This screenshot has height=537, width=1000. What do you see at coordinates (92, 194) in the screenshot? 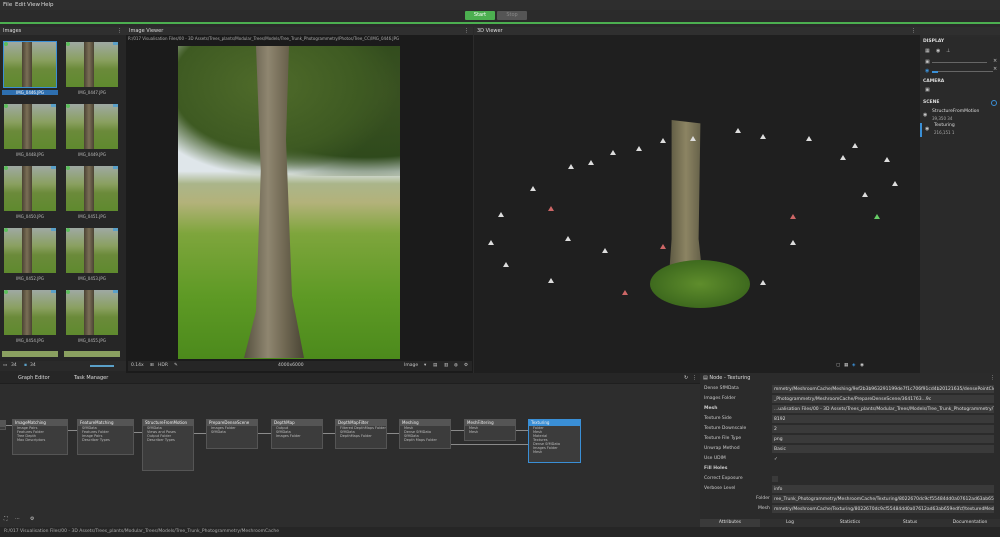
I see `thumbnail: IMG_0451.JPG` at bounding box center [92, 194].